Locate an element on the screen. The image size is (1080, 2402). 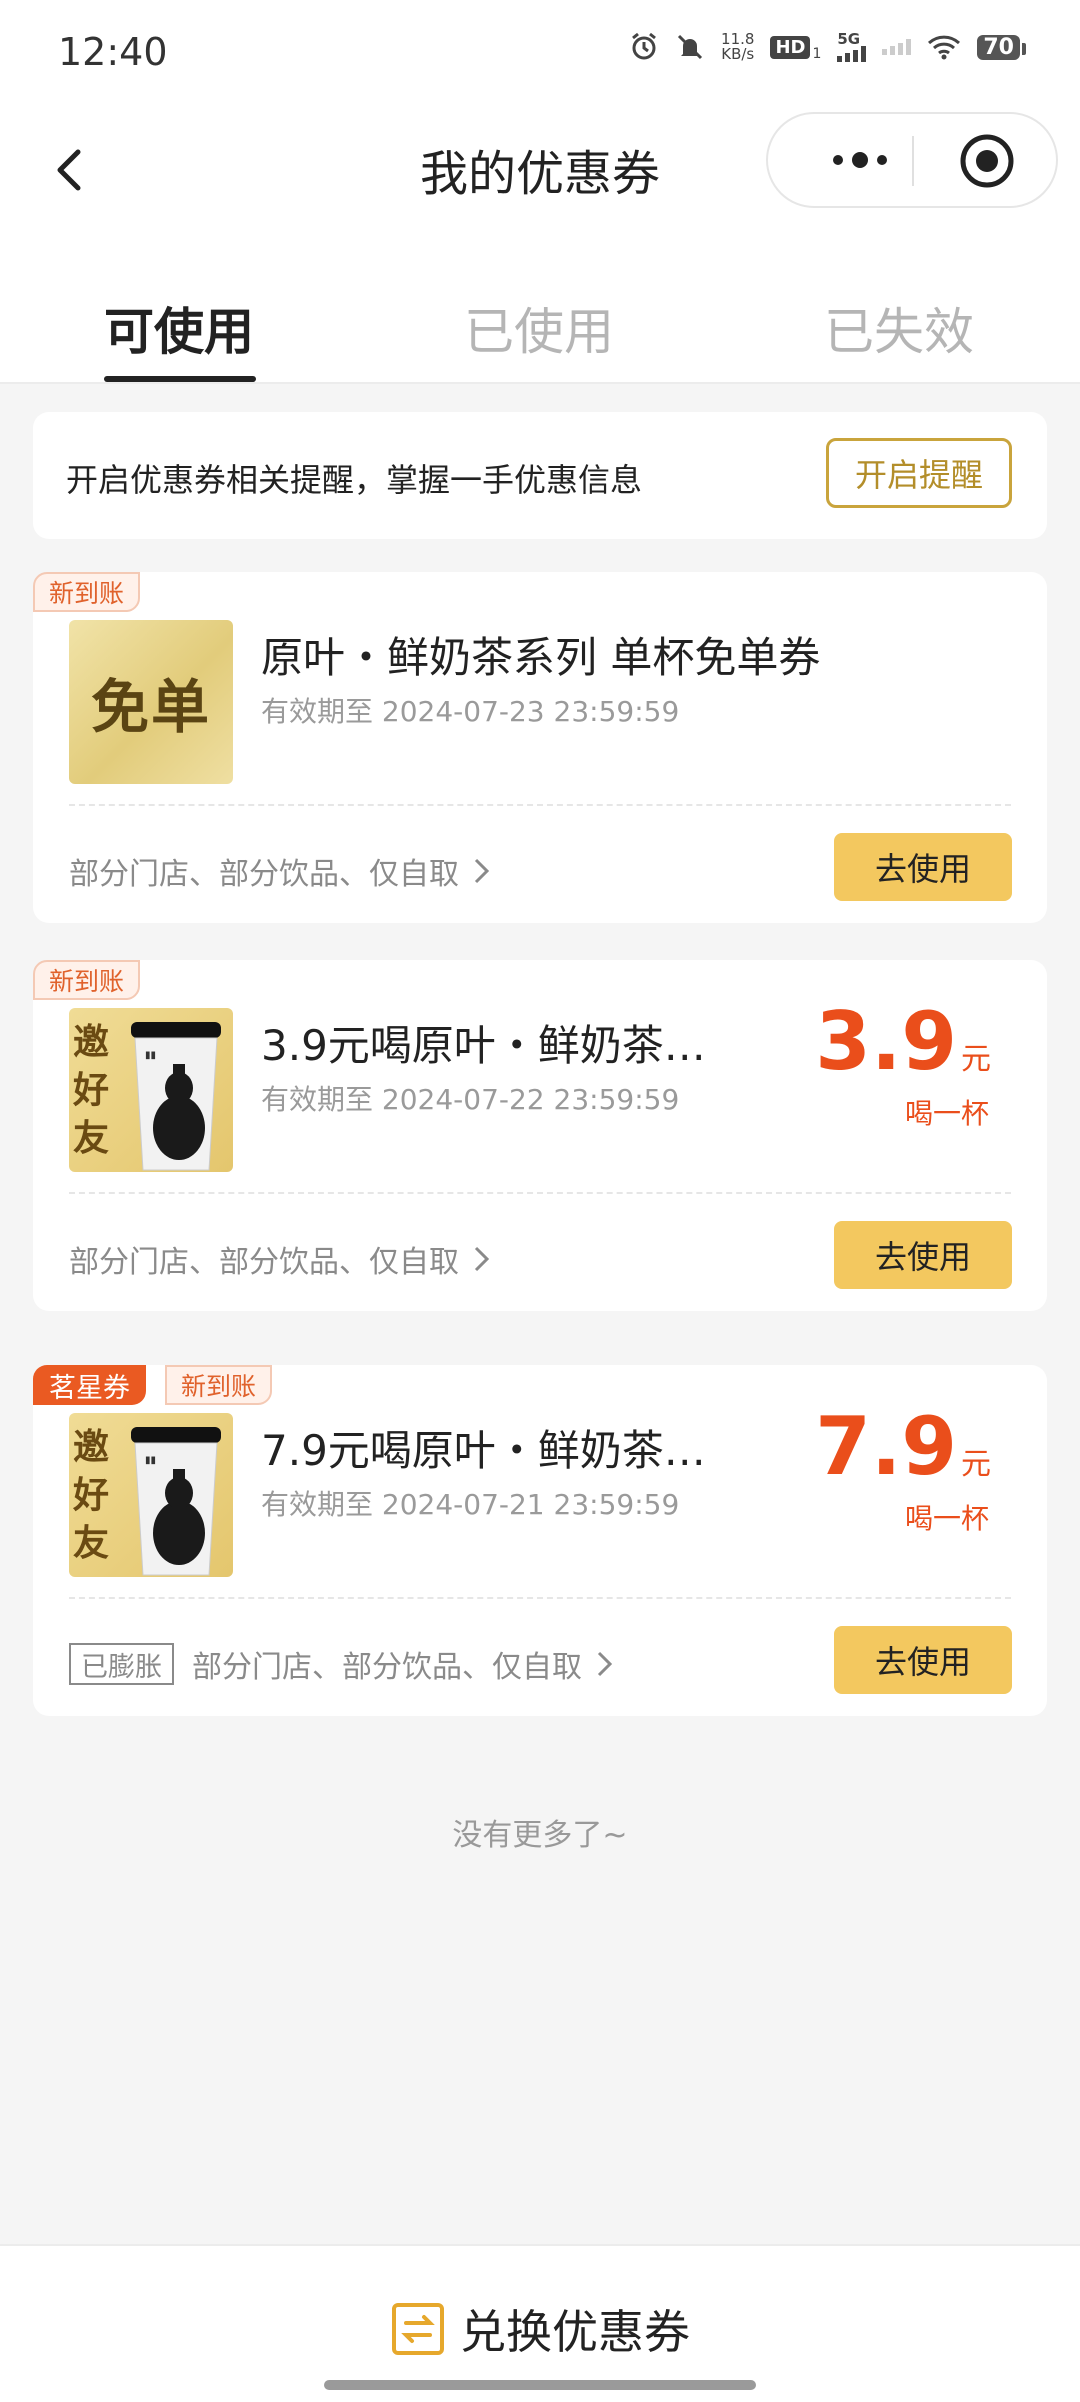
coupon-price: 3.9 元 is located at coordinates (903, 1042).